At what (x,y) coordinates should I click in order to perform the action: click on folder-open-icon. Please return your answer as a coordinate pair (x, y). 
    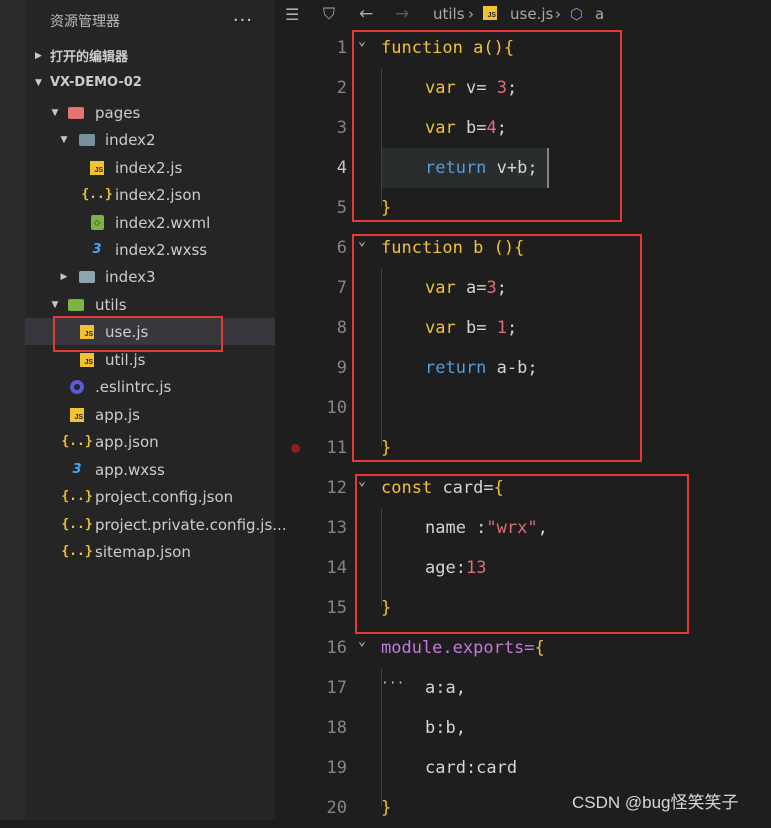
    Looking at the image, I should click on (87, 140).